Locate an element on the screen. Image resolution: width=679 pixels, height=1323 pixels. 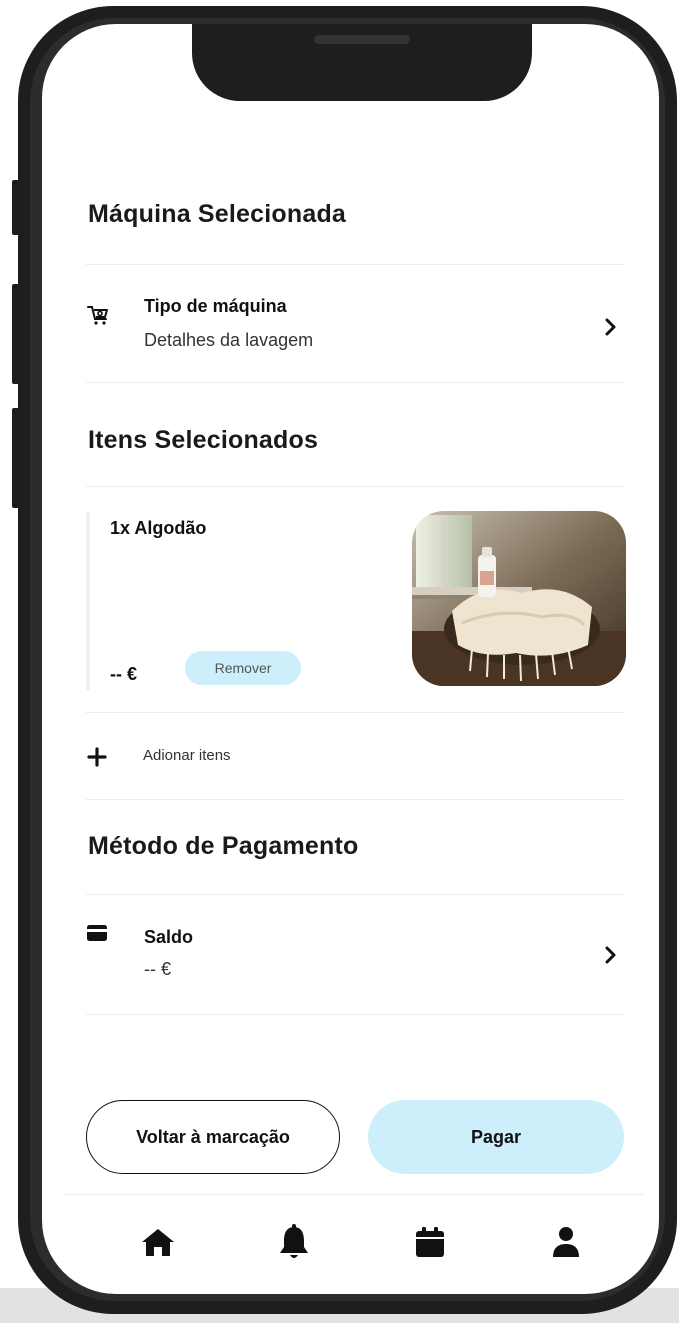
balance-value: -- € is located at coordinates (157, 969).